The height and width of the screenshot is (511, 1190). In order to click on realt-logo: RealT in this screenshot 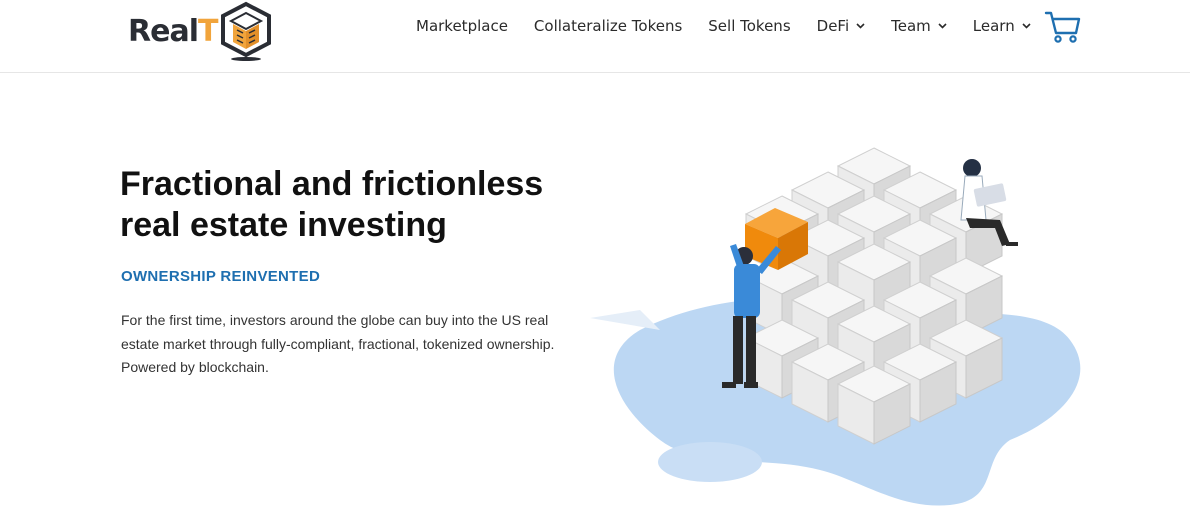, I will do `click(200, 31)`.